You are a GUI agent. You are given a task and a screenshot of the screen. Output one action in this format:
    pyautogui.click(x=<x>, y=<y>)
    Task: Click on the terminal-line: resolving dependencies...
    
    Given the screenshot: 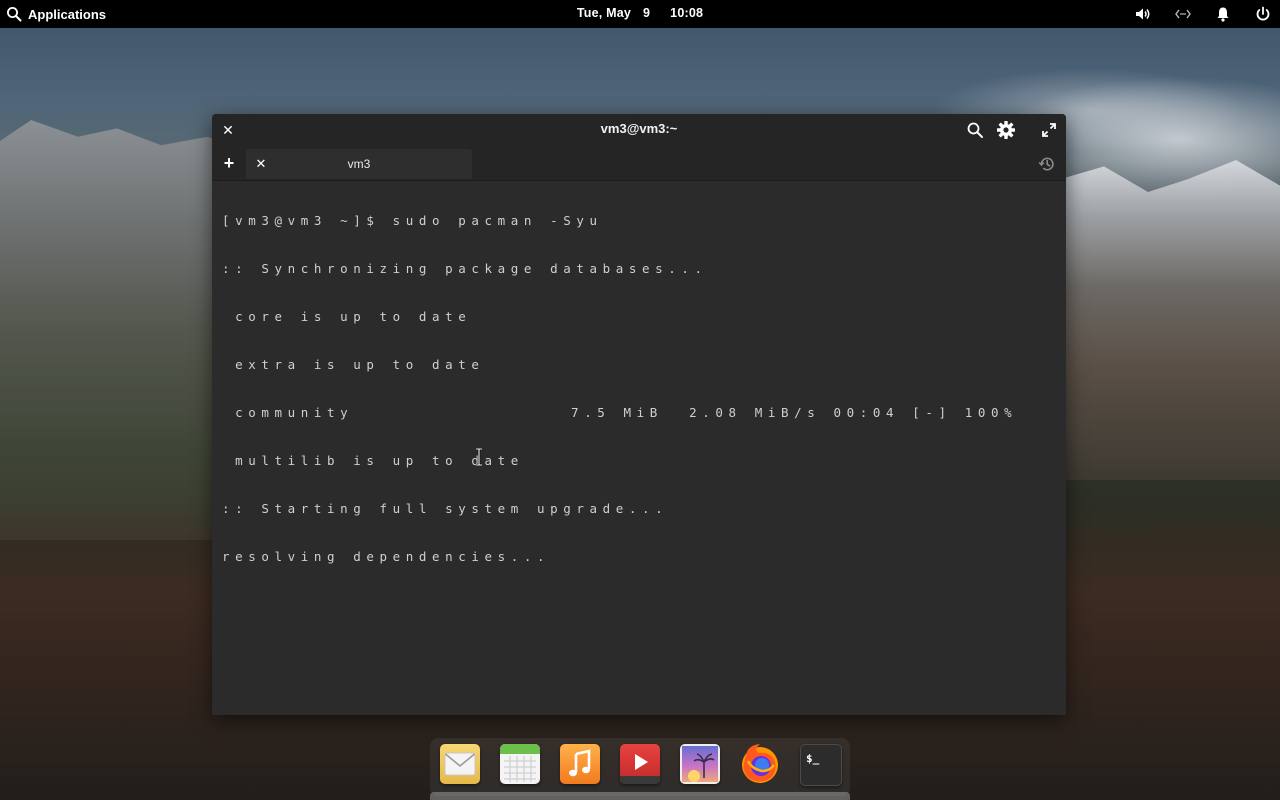 What is the action you would take?
    pyautogui.click(x=386, y=556)
    